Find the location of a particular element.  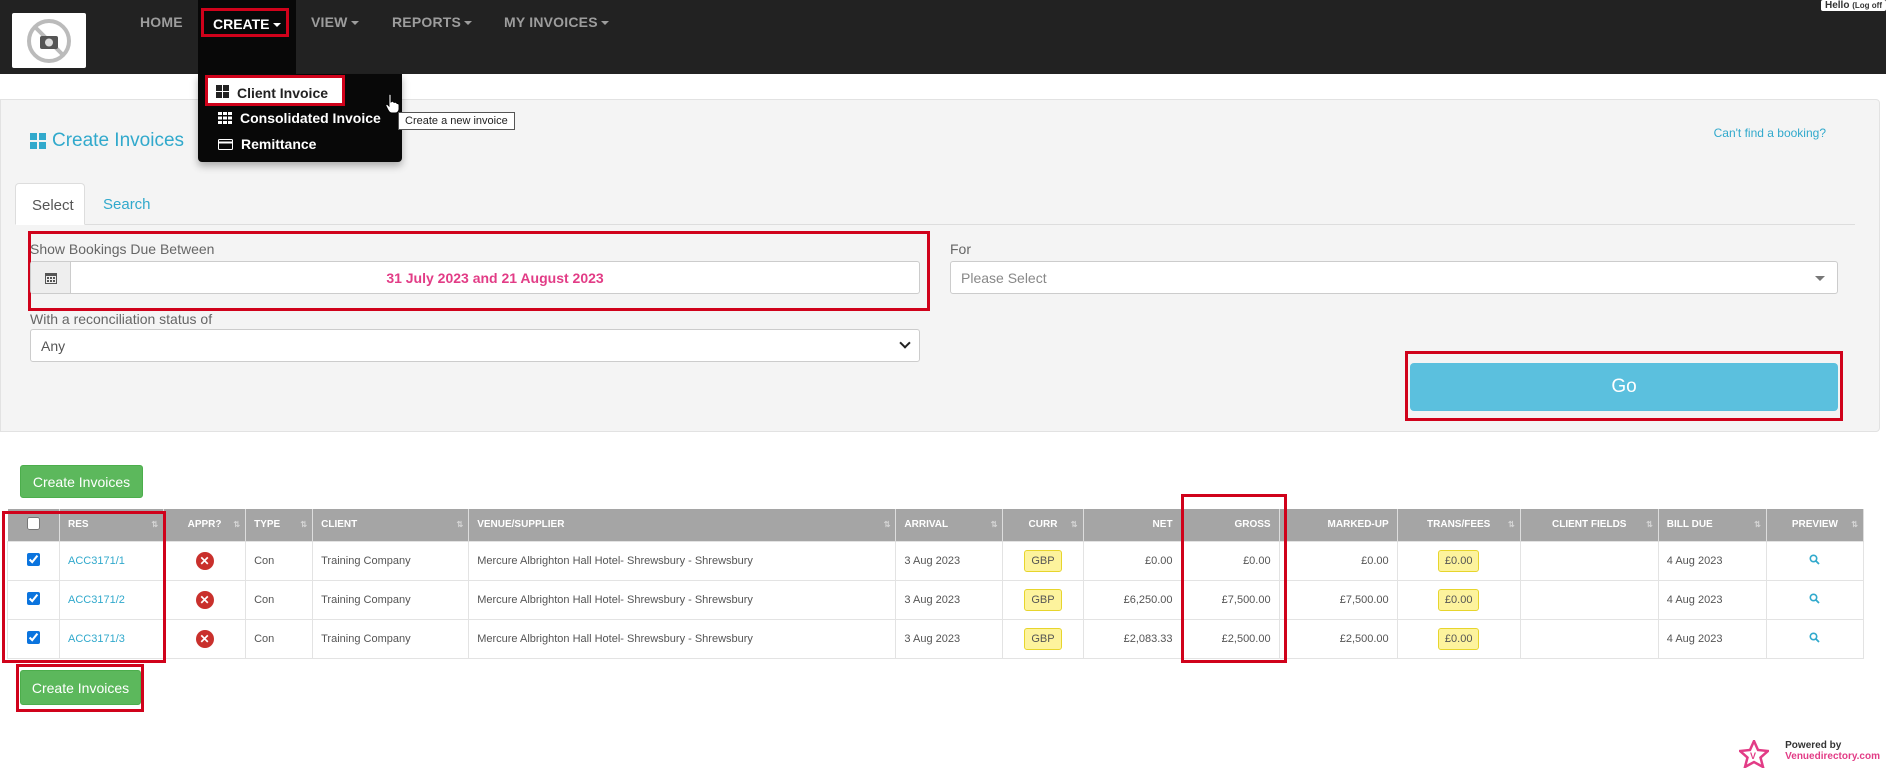

logoff-link: (Log off is located at coordinates (1867, 5).